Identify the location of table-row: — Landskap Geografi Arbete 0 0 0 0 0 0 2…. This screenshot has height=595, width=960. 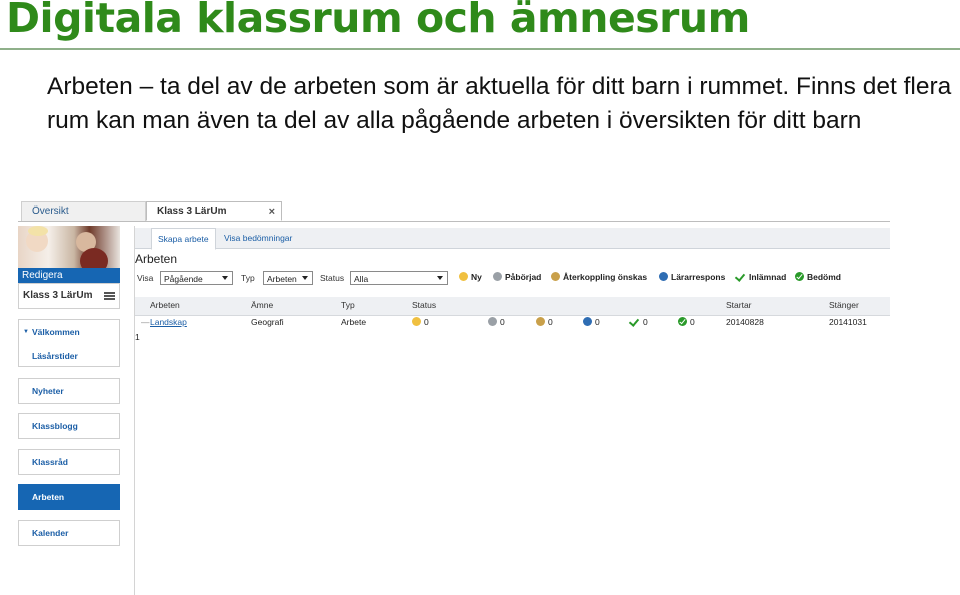
(512, 324).